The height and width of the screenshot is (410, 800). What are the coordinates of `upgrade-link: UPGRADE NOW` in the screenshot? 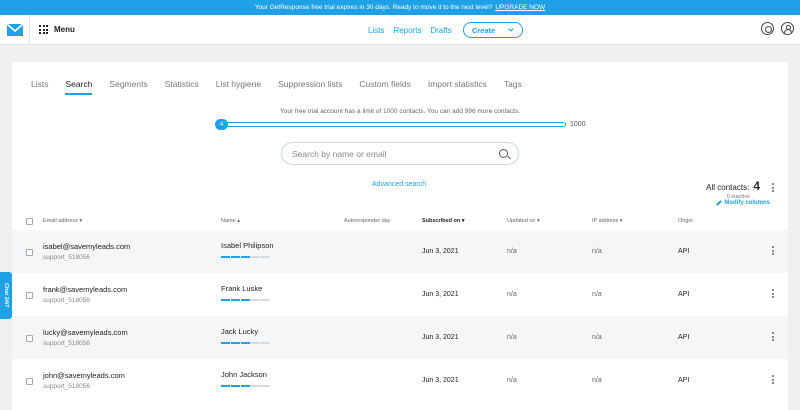 It's located at (520, 7).